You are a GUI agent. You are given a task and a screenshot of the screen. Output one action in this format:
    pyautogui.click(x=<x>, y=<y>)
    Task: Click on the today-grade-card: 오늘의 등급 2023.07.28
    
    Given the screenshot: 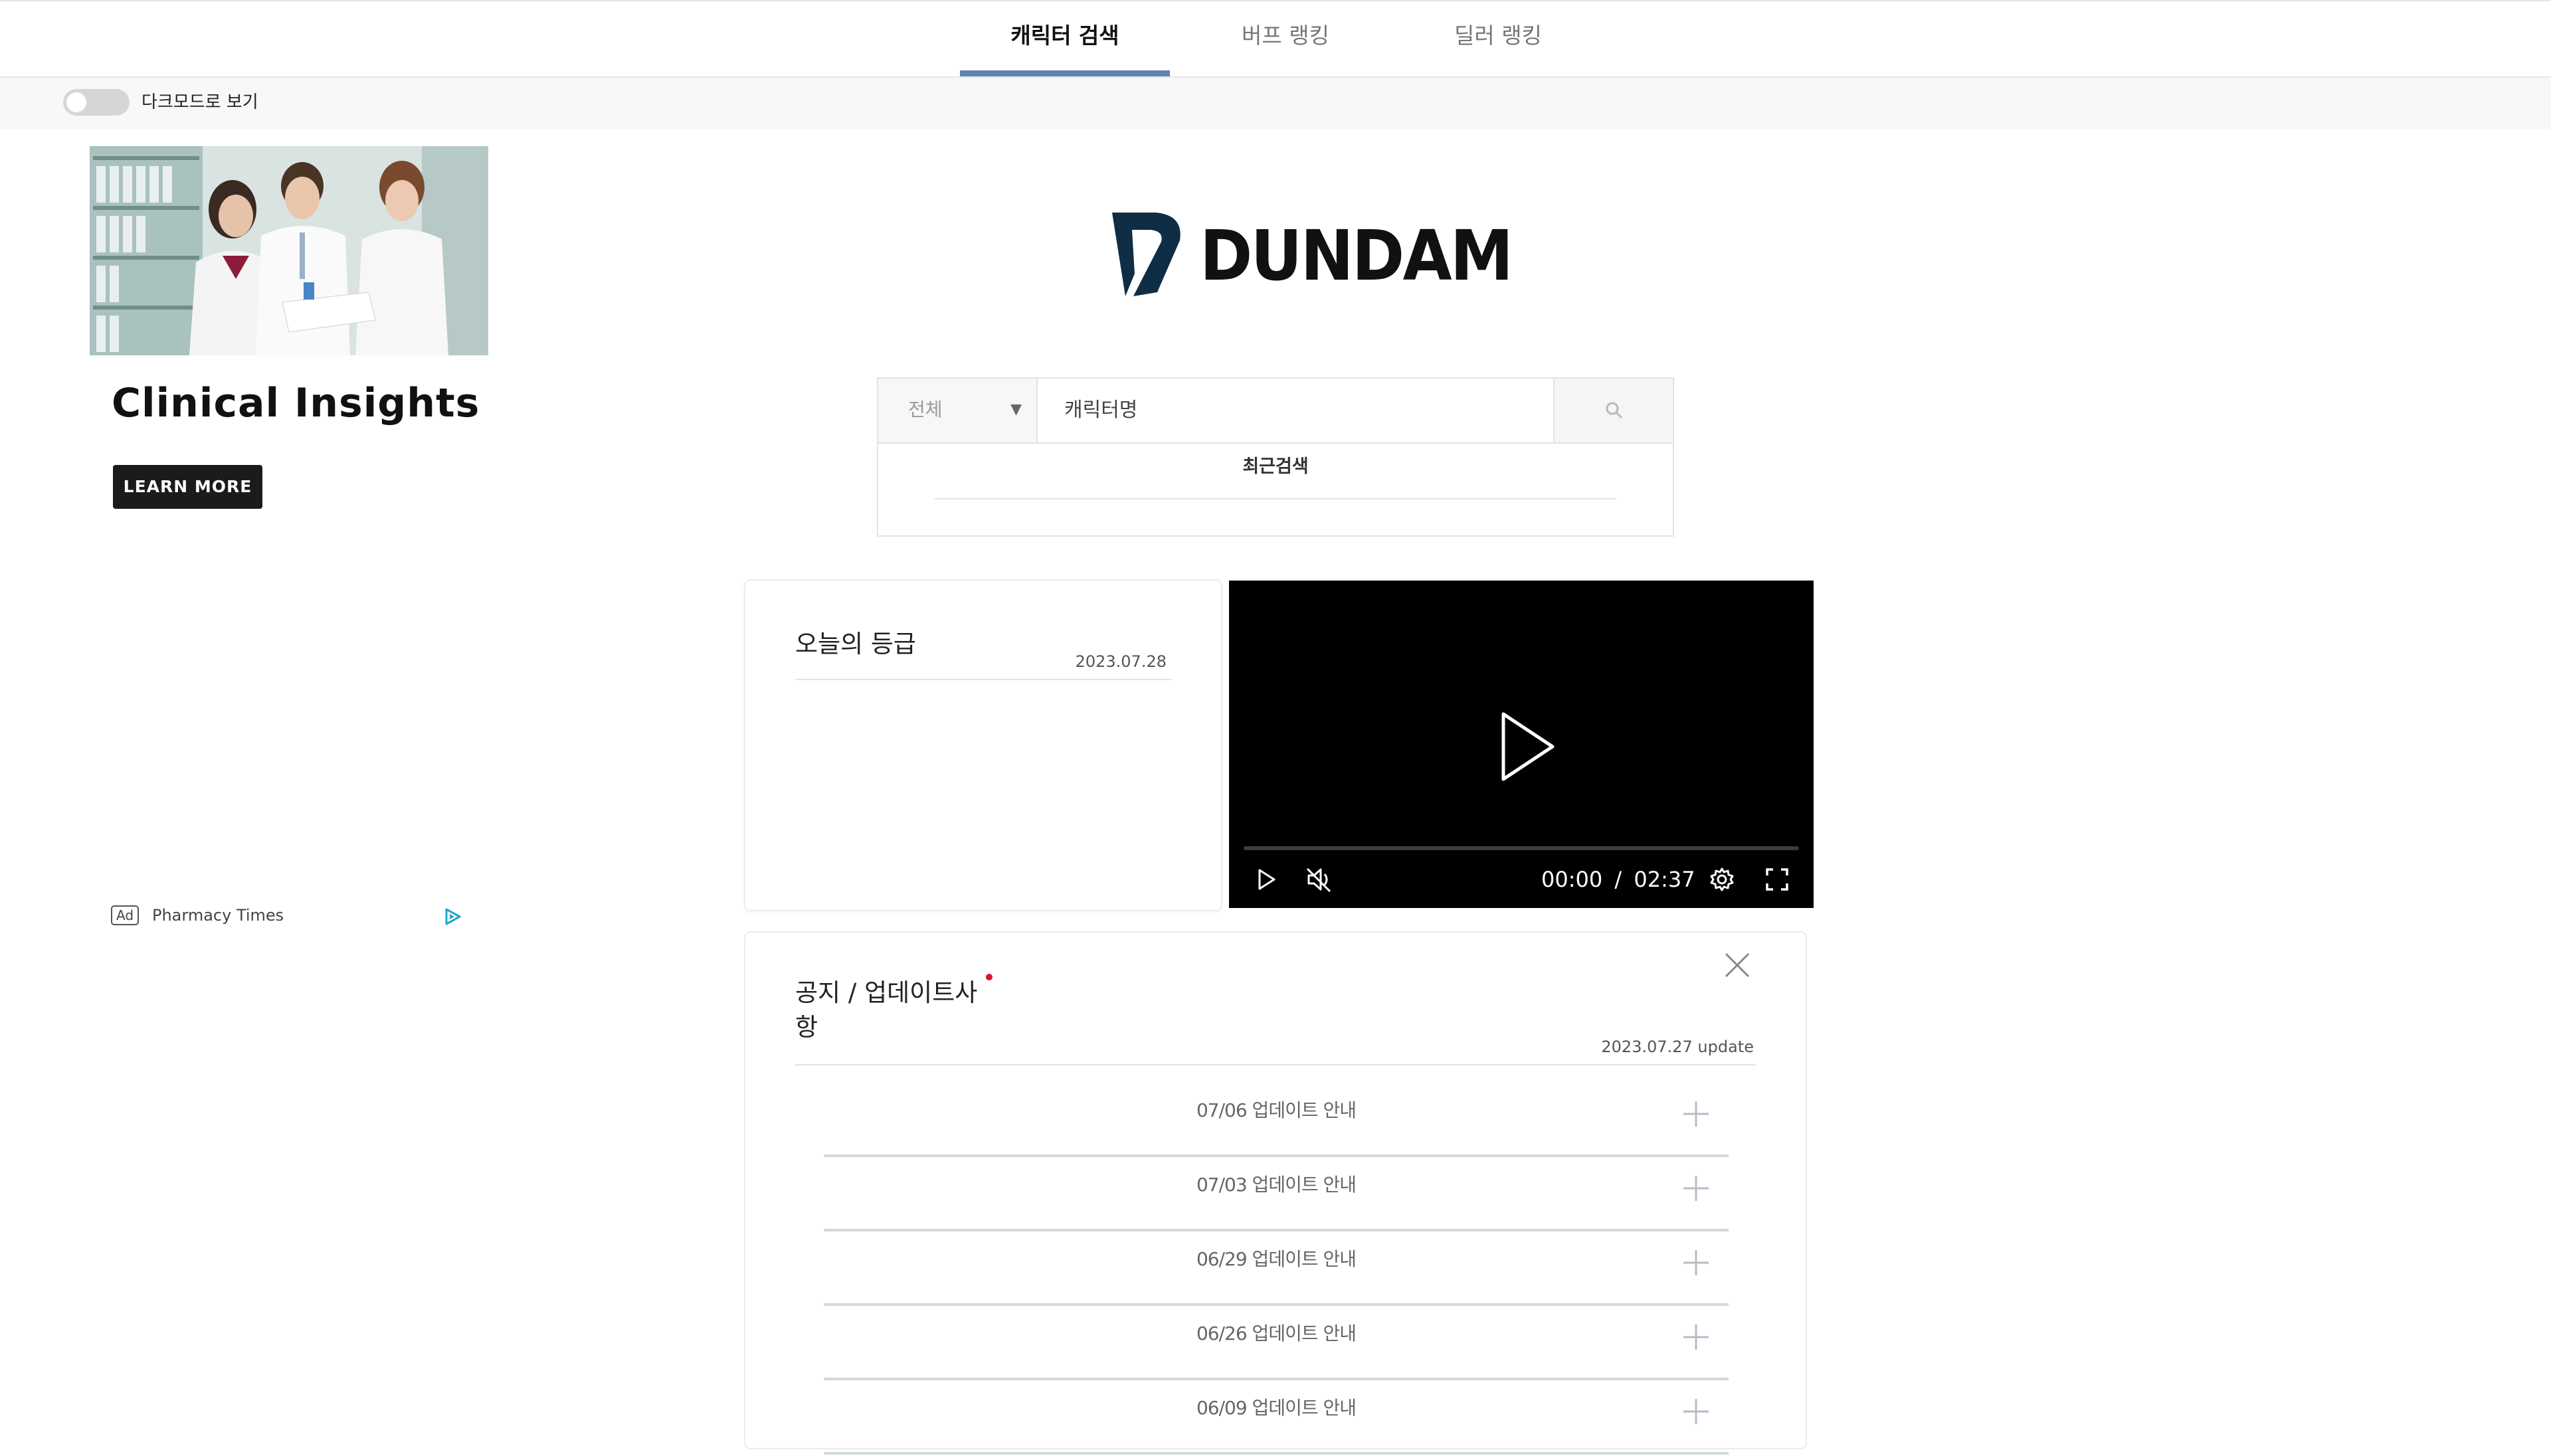 What is the action you would take?
    pyautogui.click(x=983, y=745)
    